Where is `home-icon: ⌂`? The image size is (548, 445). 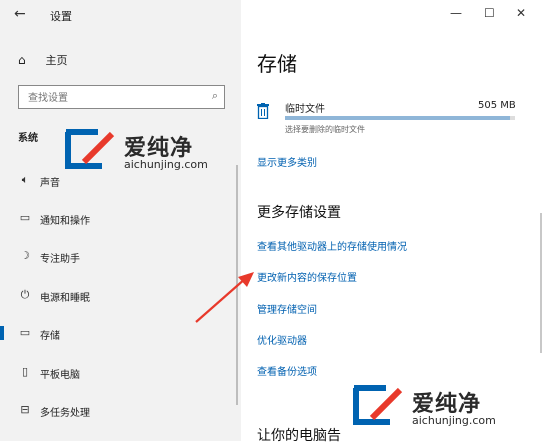
home-icon: ⌂ is located at coordinates (22, 60).